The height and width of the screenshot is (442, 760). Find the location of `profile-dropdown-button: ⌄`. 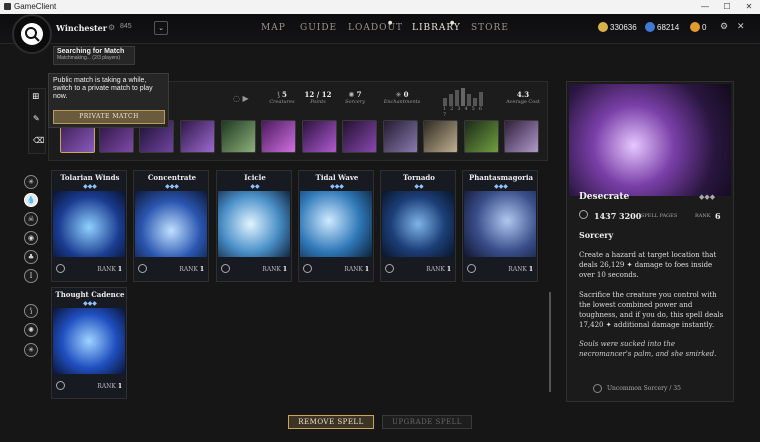

profile-dropdown-button: ⌄ is located at coordinates (161, 28).